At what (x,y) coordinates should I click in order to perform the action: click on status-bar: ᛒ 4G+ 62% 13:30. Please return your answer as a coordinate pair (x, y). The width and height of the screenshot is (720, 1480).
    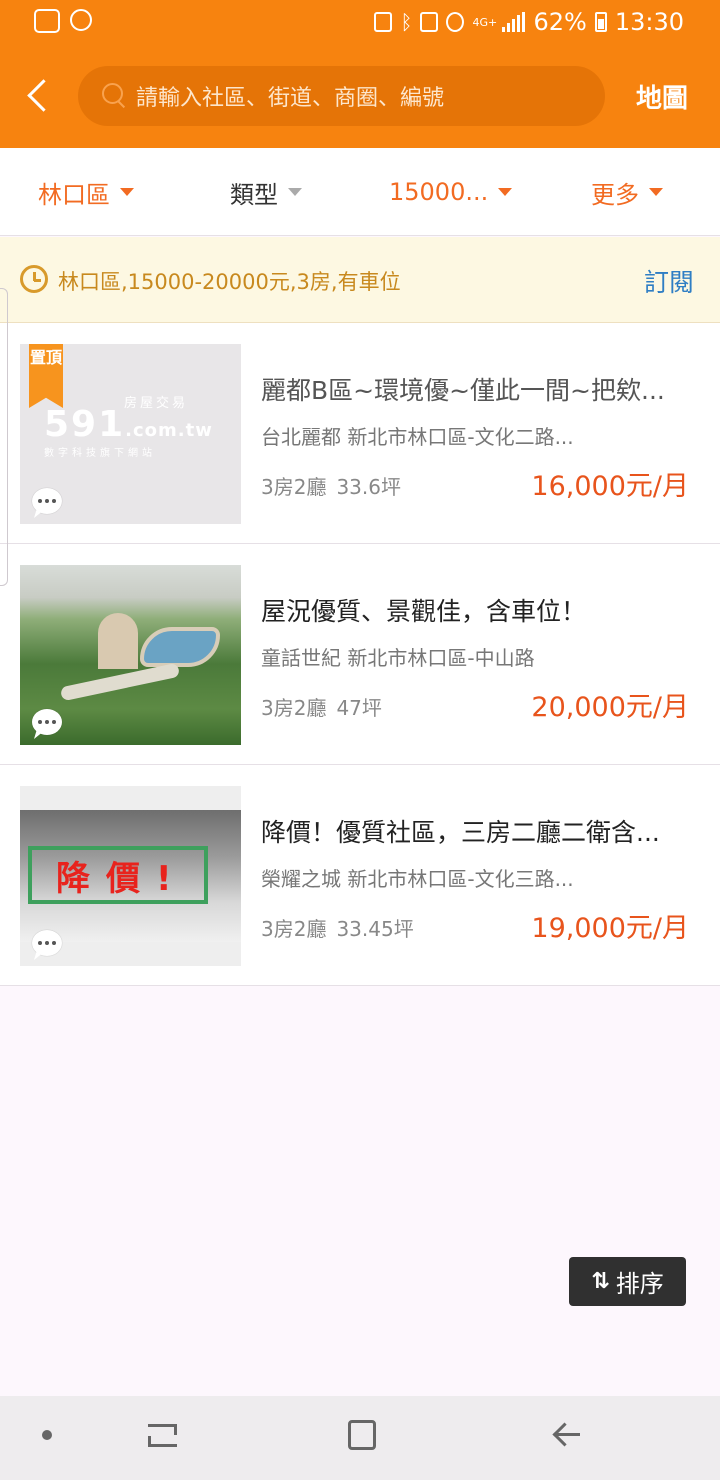
    Looking at the image, I should click on (360, 22).